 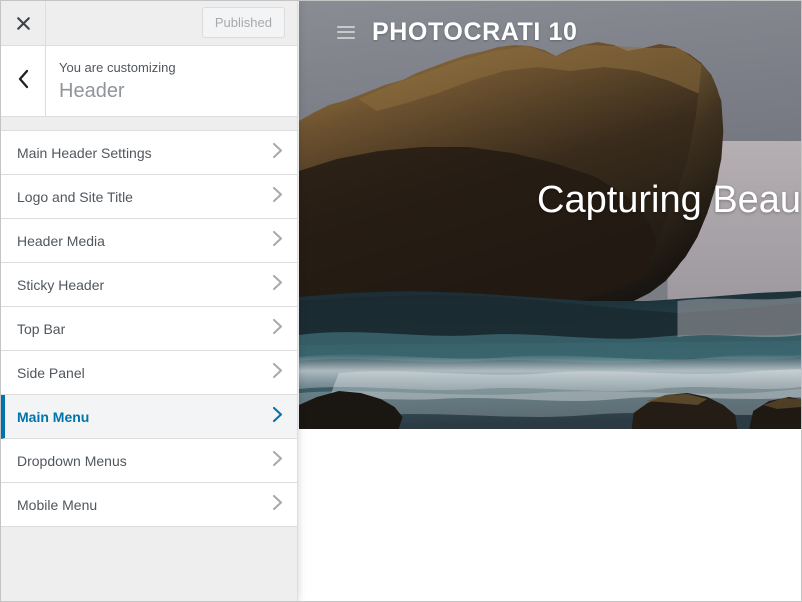 I want to click on sidebar-item-label: Main Menu, so click(x=53, y=416).